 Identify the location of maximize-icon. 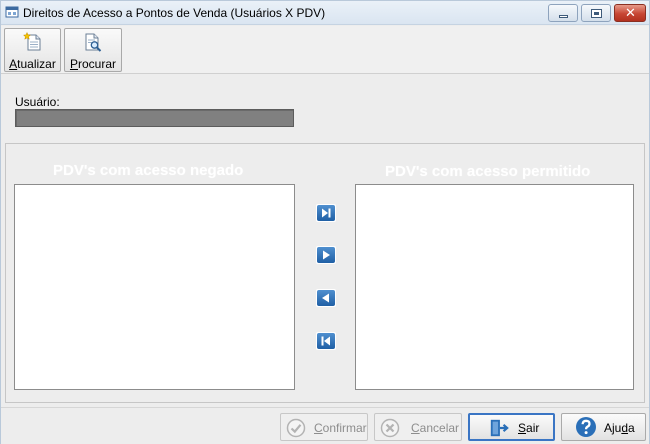
(596, 13).